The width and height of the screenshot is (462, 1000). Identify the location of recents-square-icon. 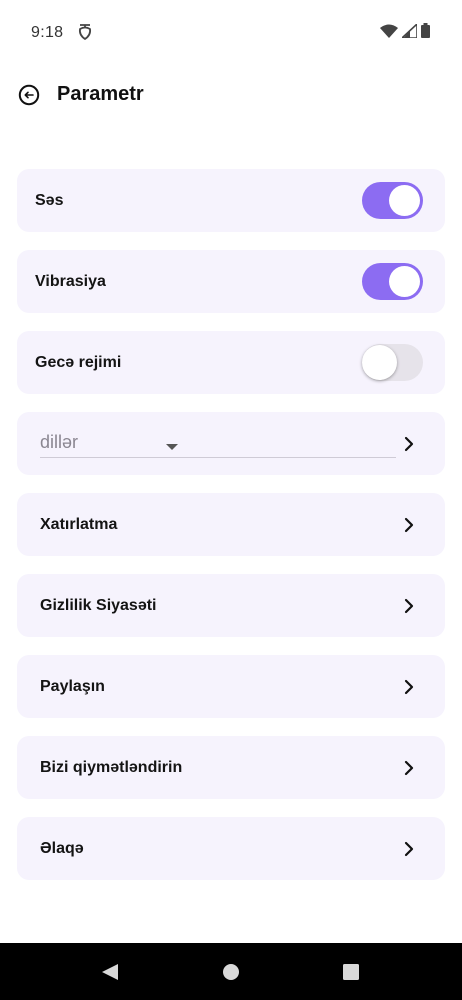
(351, 972).